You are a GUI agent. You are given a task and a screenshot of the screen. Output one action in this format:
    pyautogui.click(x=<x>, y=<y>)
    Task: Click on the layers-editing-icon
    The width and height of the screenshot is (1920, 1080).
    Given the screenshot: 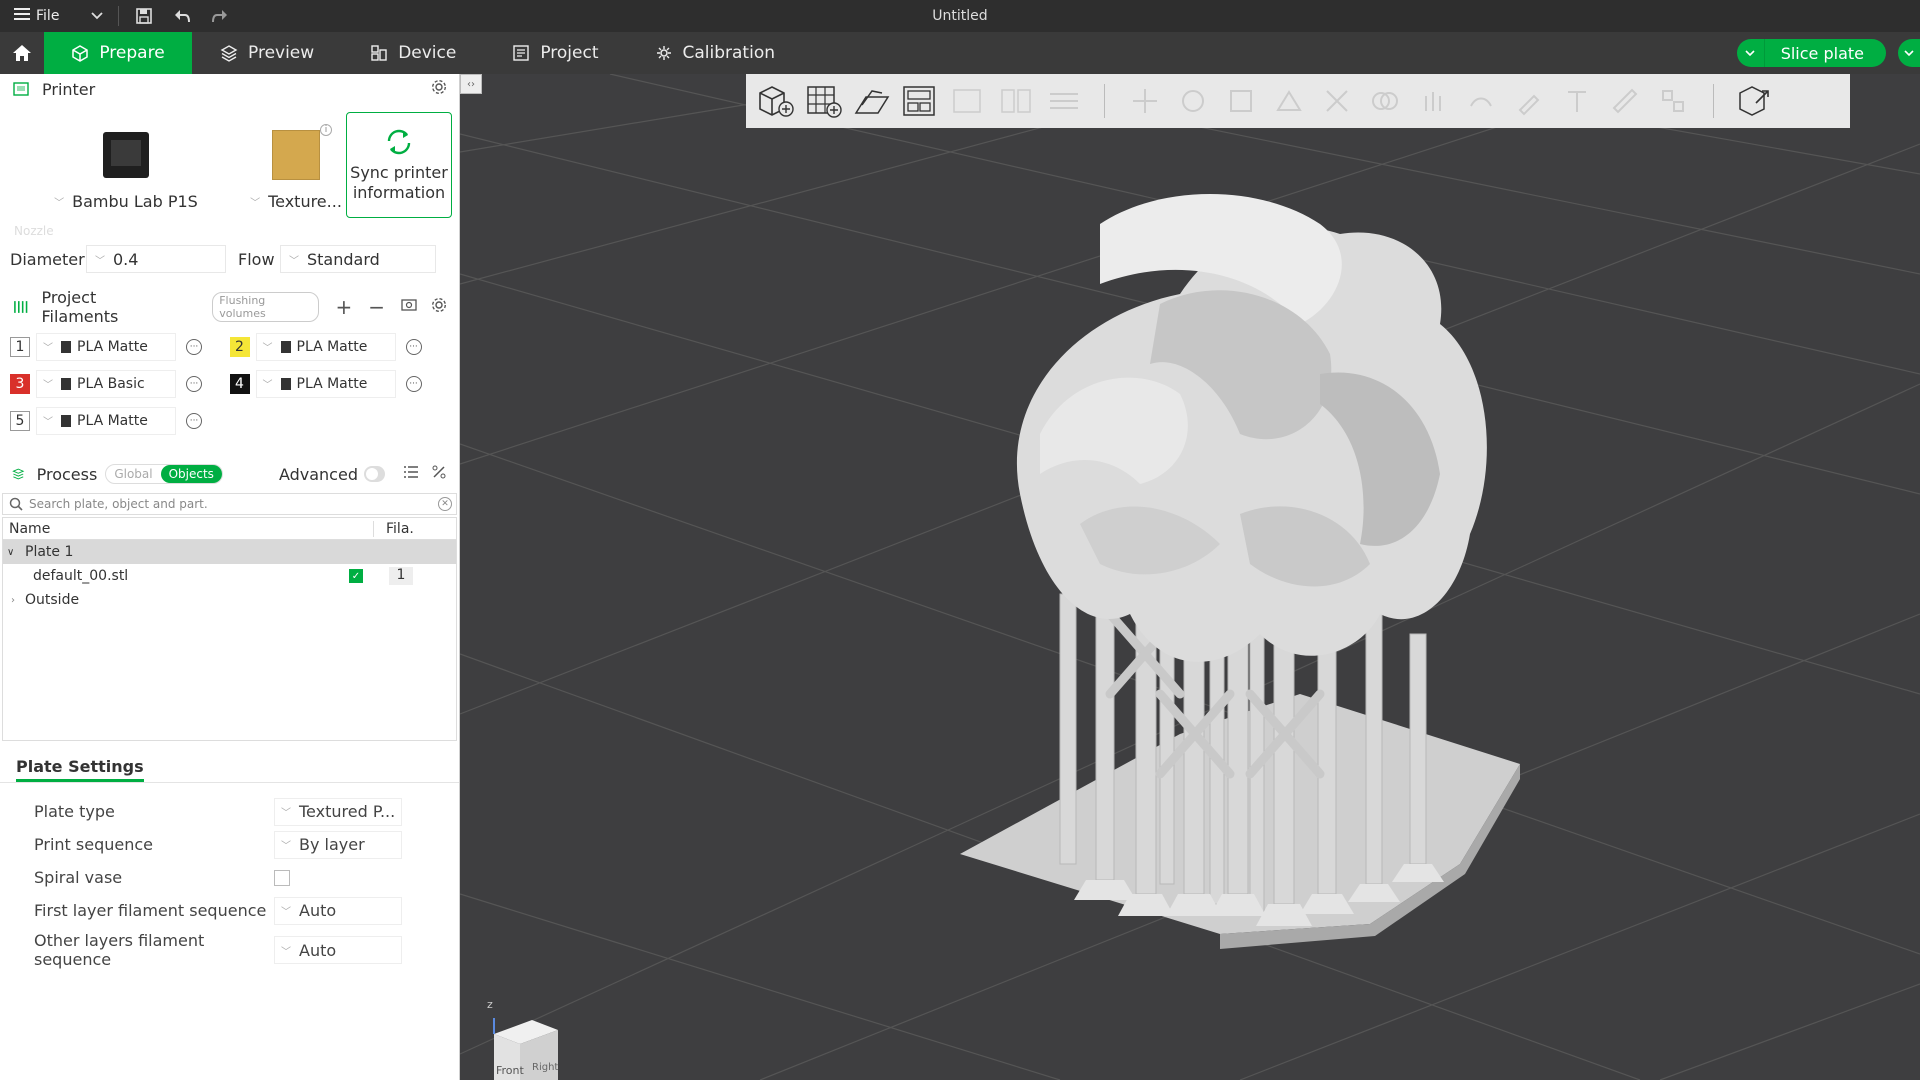 What is the action you would take?
    pyautogui.click(x=1064, y=101)
    